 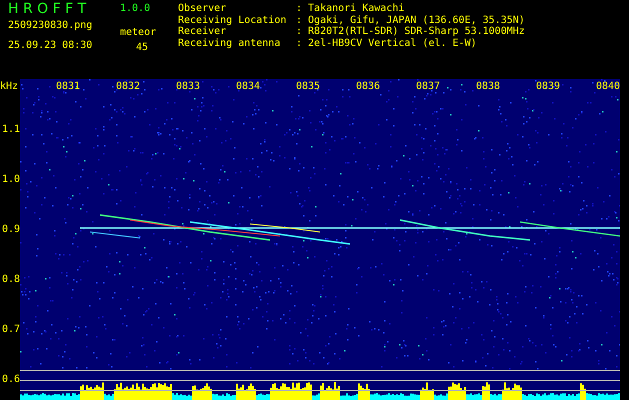 What do you see at coordinates (387, 43) in the screenshot?
I see `info-value: : 2el-HB9CV Vertical (el. E-W)` at bounding box center [387, 43].